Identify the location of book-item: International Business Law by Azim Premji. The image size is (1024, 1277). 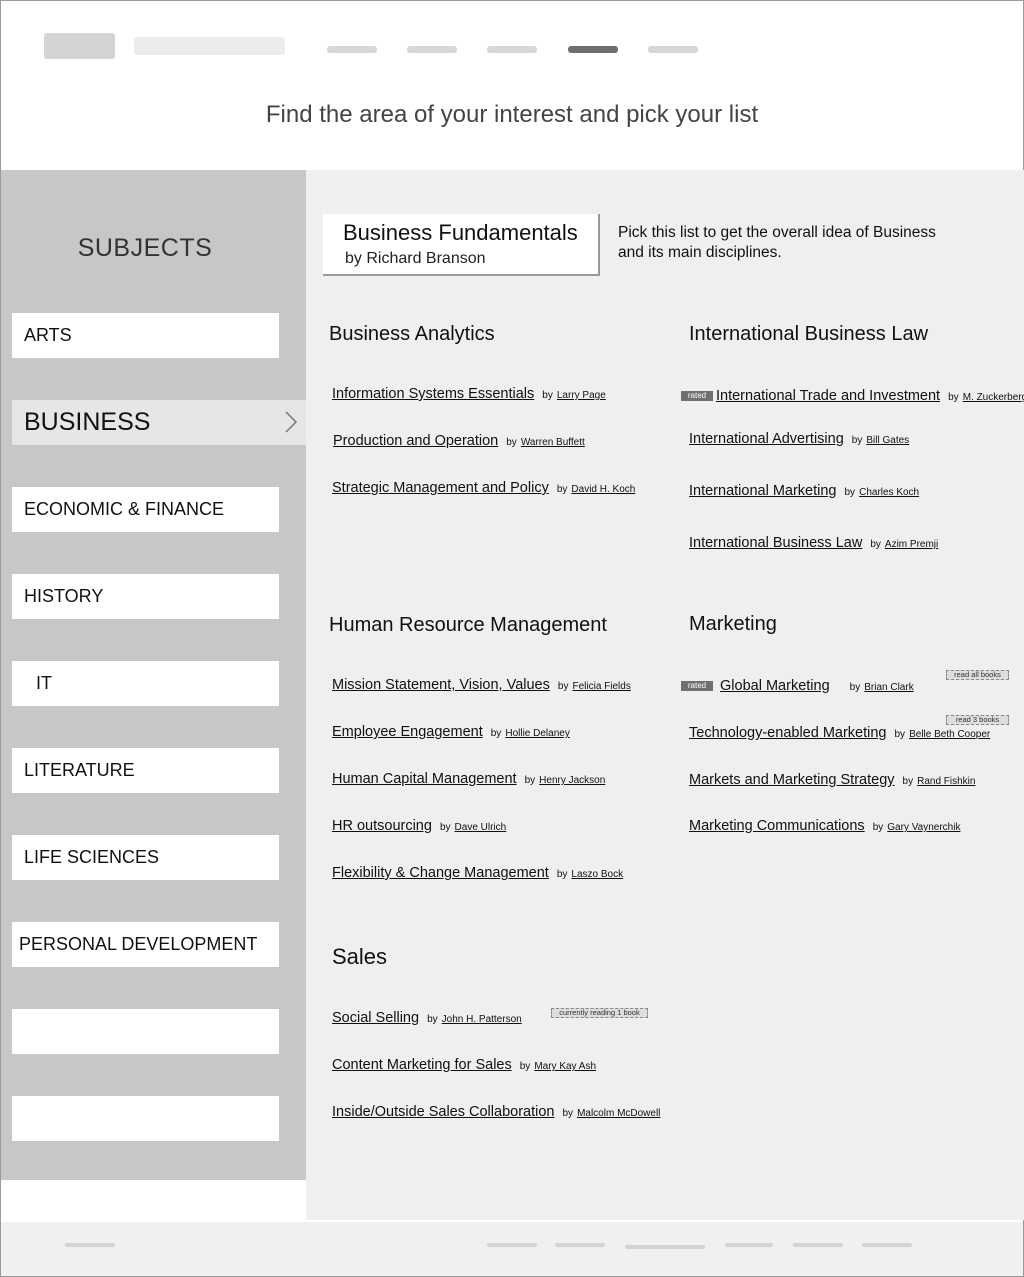
(813, 543).